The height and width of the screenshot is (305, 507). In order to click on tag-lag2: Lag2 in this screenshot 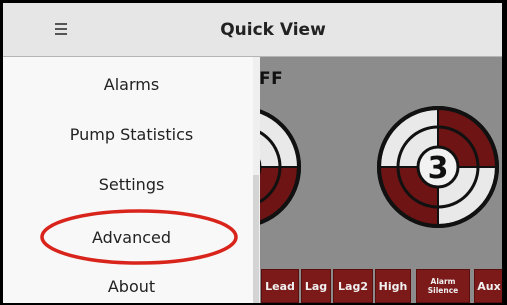, I will do `click(353, 286)`.